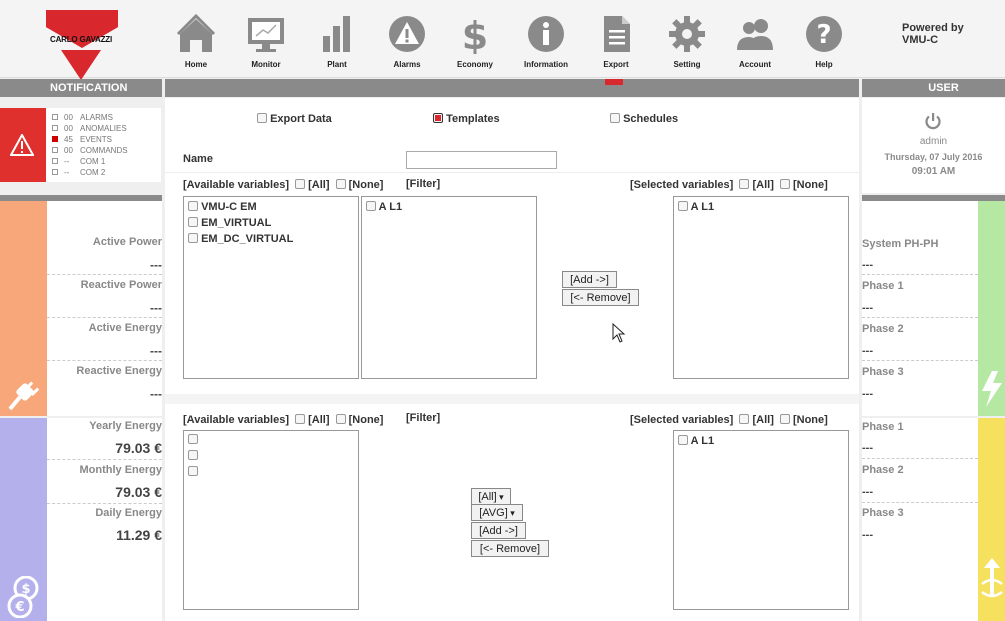 The height and width of the screenshot is (621, 1005). I want to click on tab-export-data: Export Data, so click(294, 119).